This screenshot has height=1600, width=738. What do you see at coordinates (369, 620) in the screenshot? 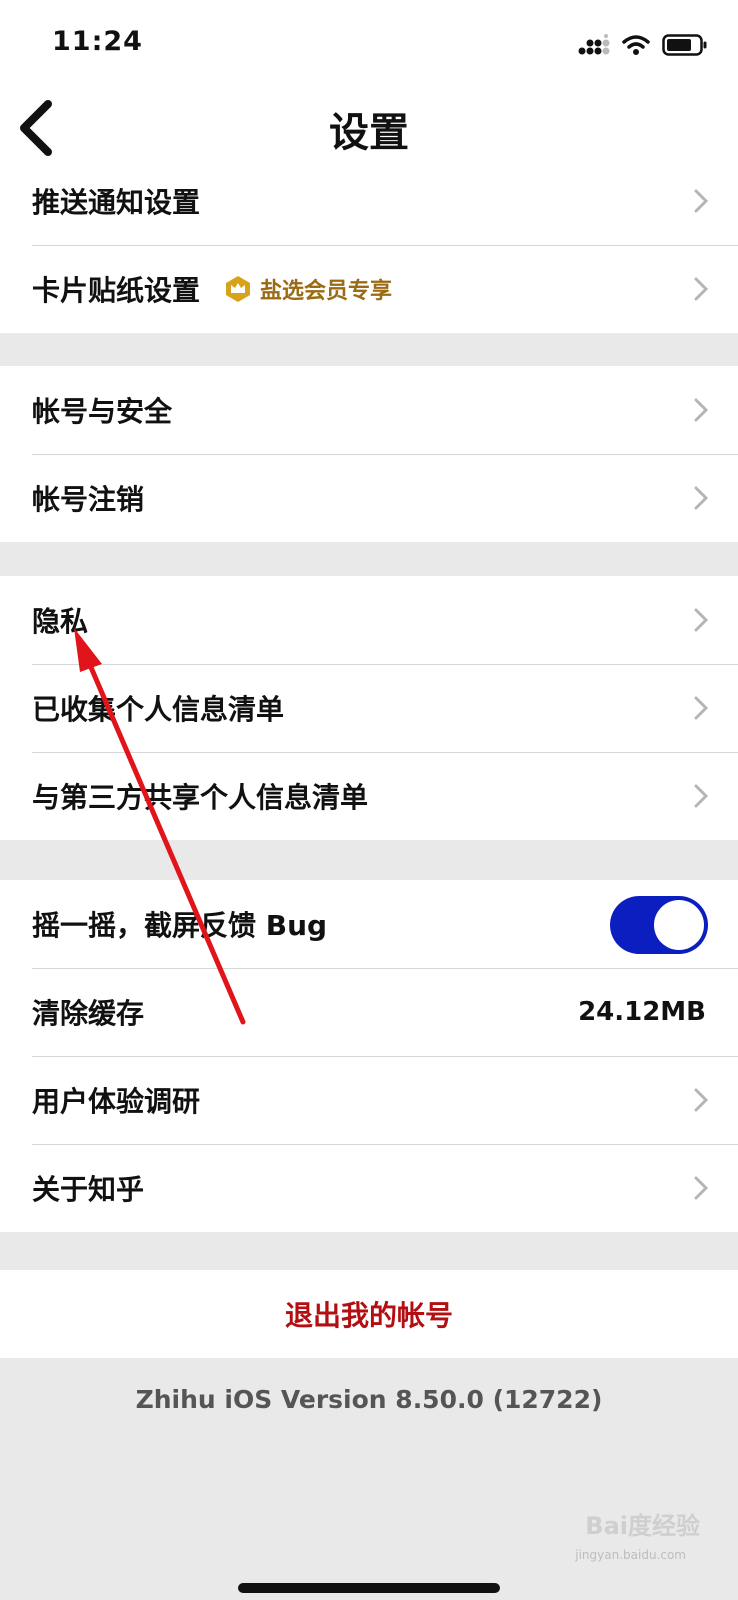
I see `settings-row-privacy: 隐私` at bounding box center [369, 620].